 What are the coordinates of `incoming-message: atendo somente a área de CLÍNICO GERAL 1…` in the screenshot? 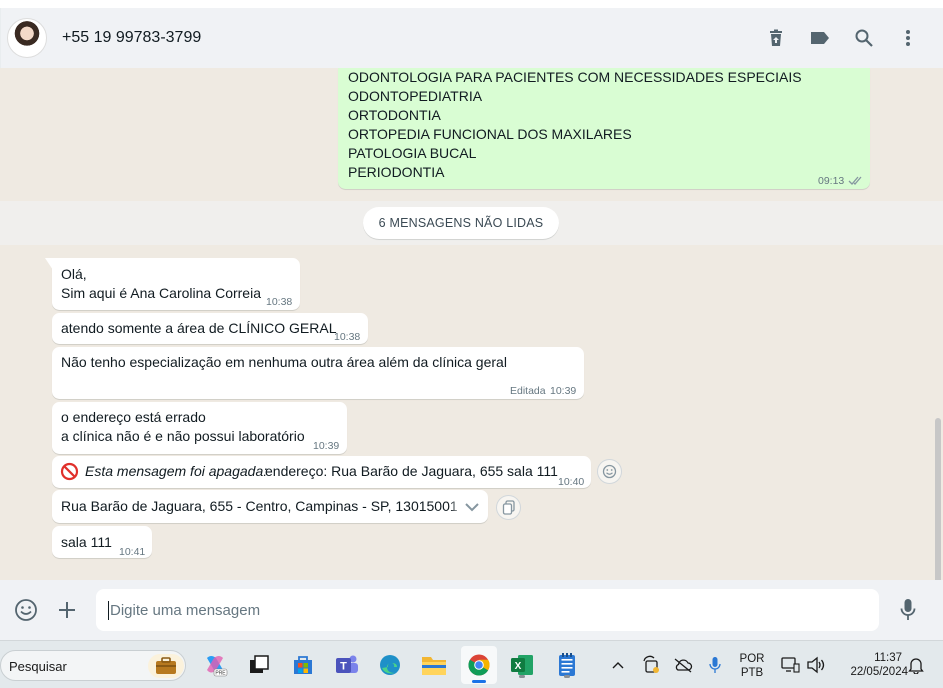 It's located at (210, 328).